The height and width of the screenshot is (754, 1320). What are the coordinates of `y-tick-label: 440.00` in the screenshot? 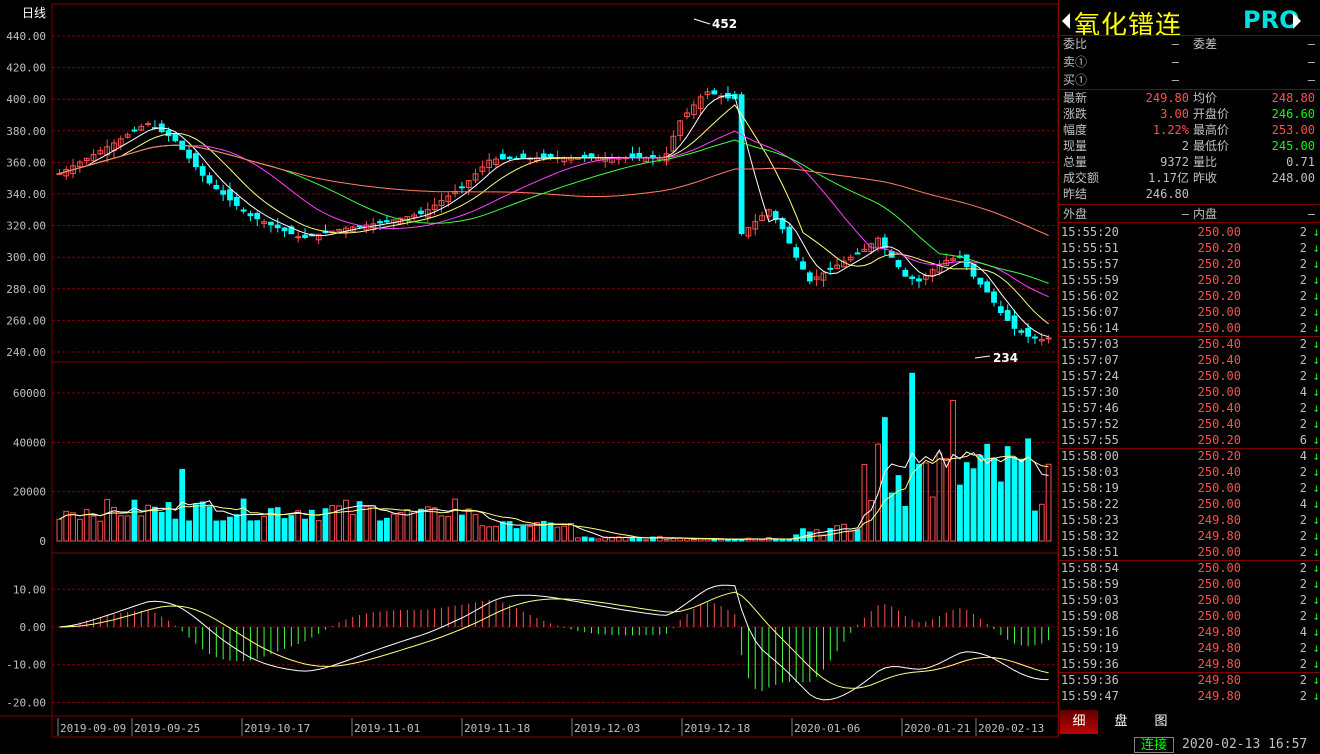 It's located at (26, 36).